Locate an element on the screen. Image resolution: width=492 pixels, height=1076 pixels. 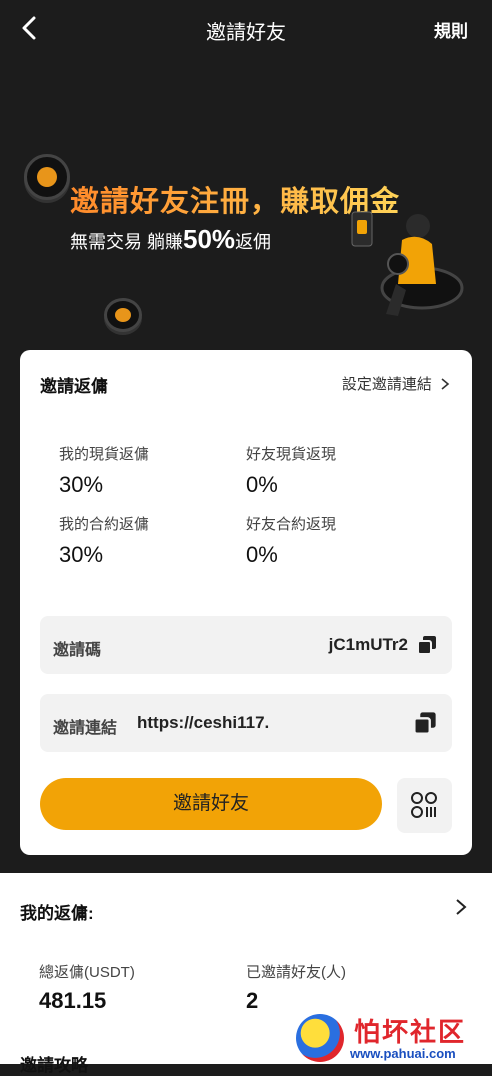
banner-sub-prefix: 無需交易 躺賺 is located at coordinates (127, 242).